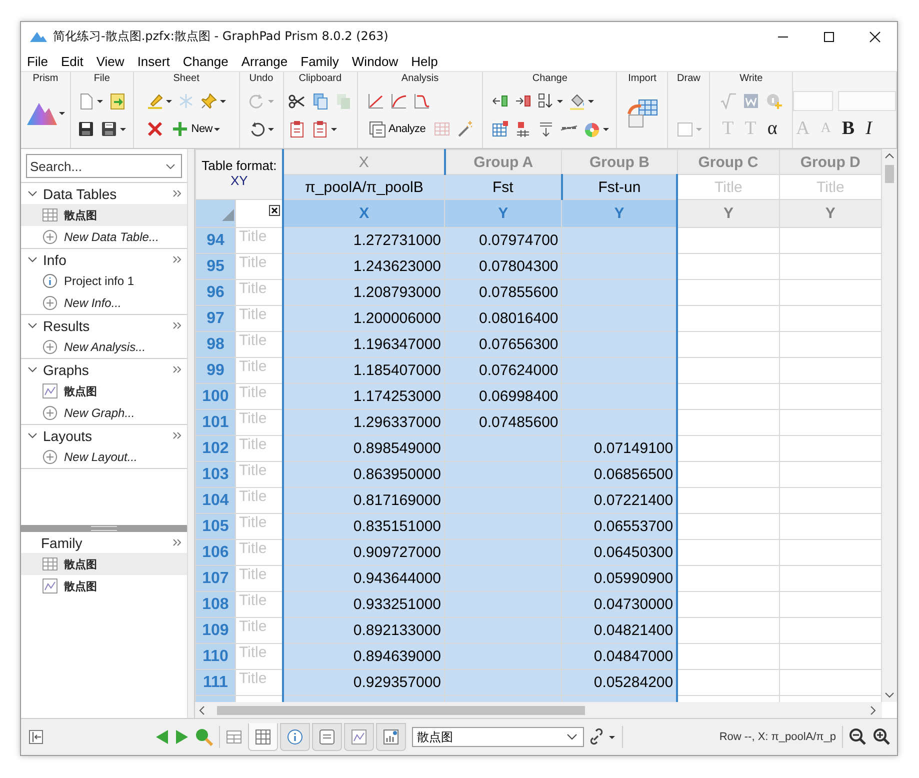 The image size is (919, 778). I want to click on paint-bucket-icon, so click(577, 101).